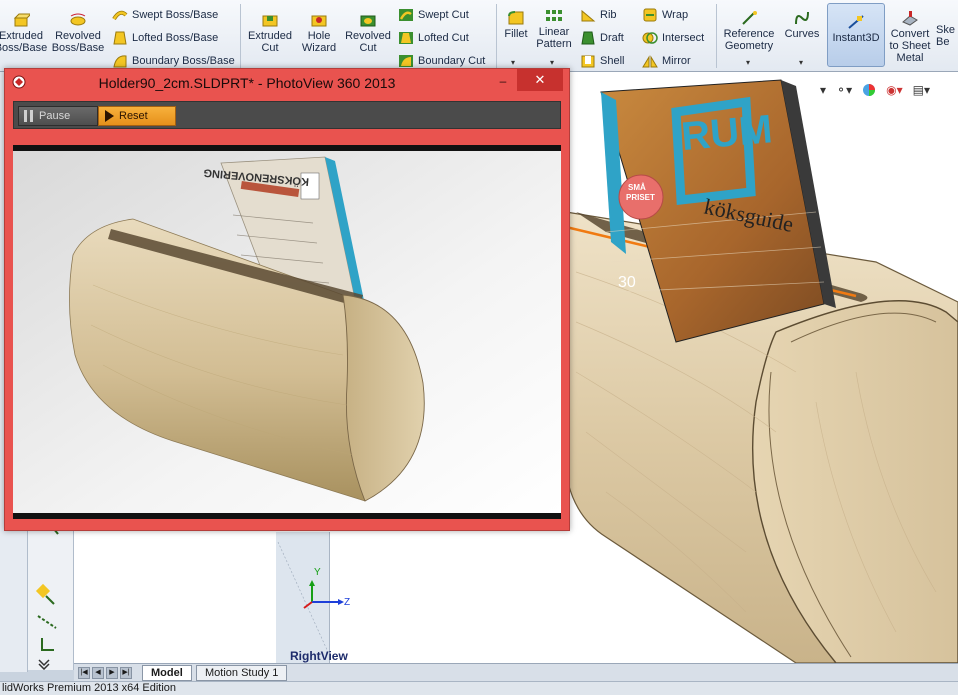  Describe the element at coordinates (602, 38) in the screenshot. I see `draft-button: Draft` at that location.